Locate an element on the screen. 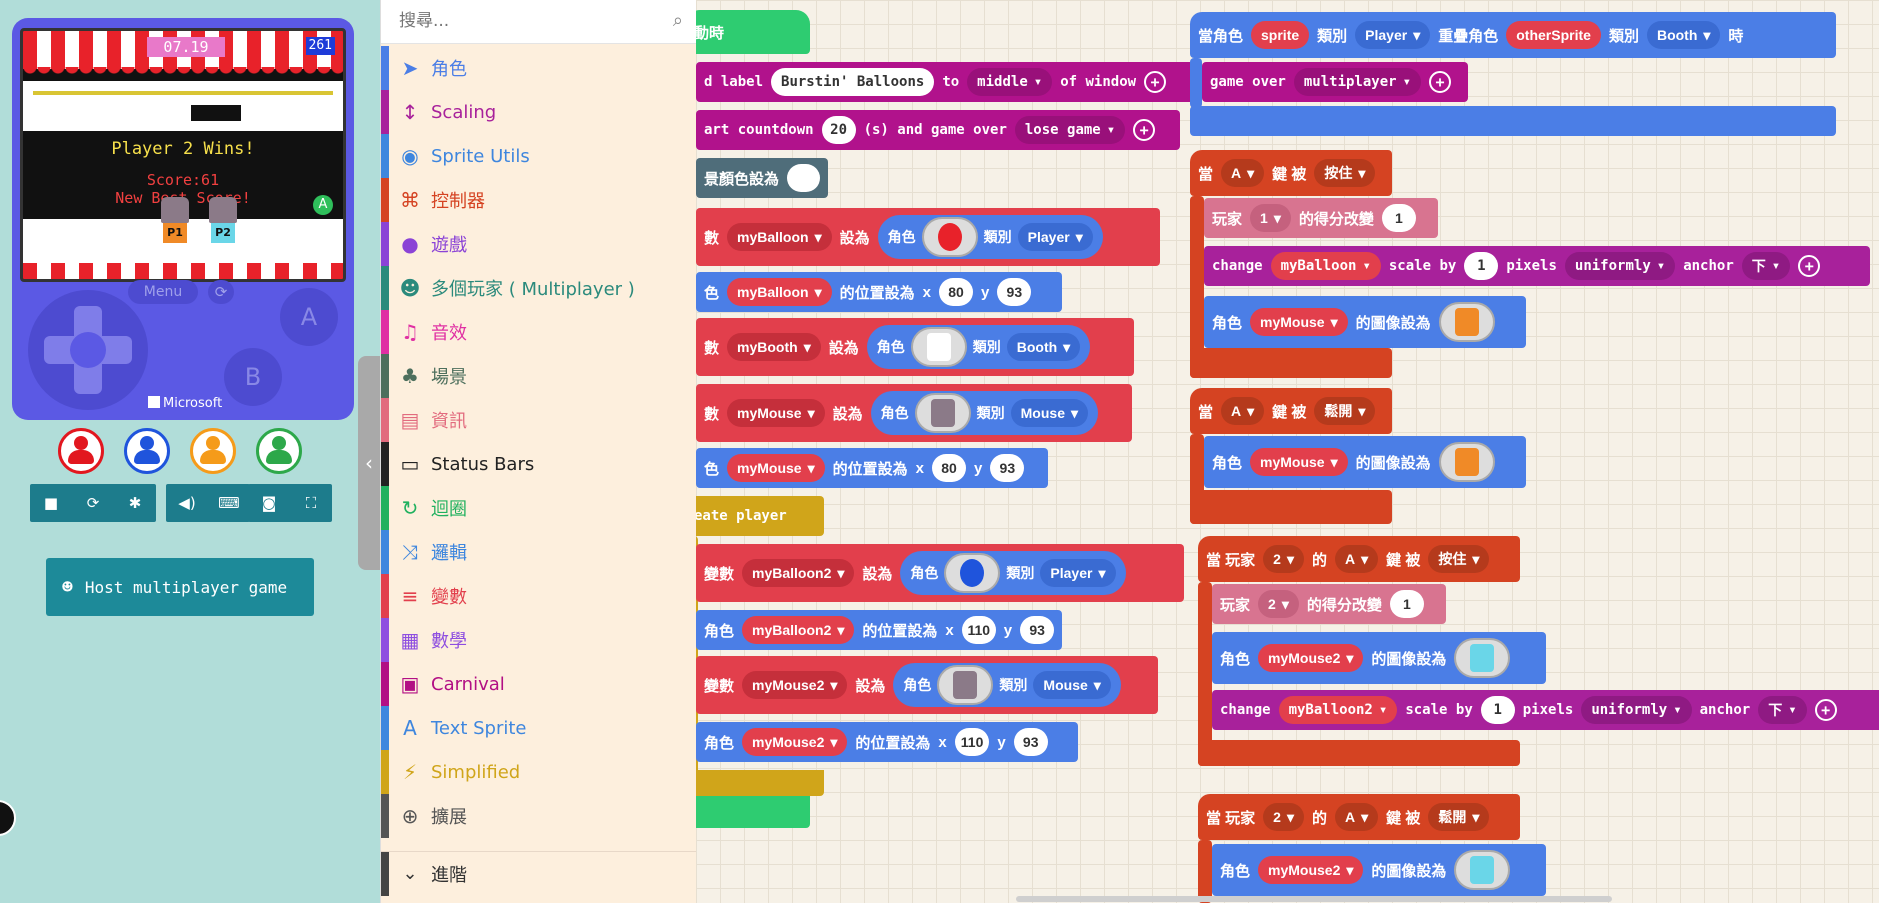 The height and width of the screenshot is (903, 1879). category-12: ≡ 變數 is located at coordinates (539, 596).